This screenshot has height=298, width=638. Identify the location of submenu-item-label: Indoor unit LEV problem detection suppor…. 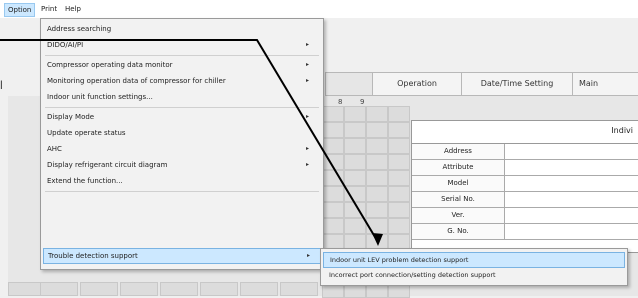
(399, 260).